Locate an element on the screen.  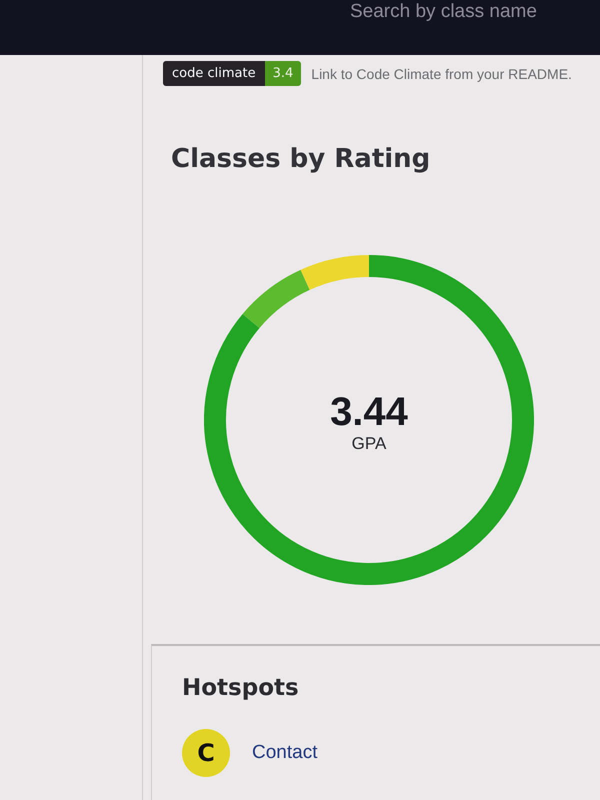
class-link: Contact is located at coordinates (285, 753).